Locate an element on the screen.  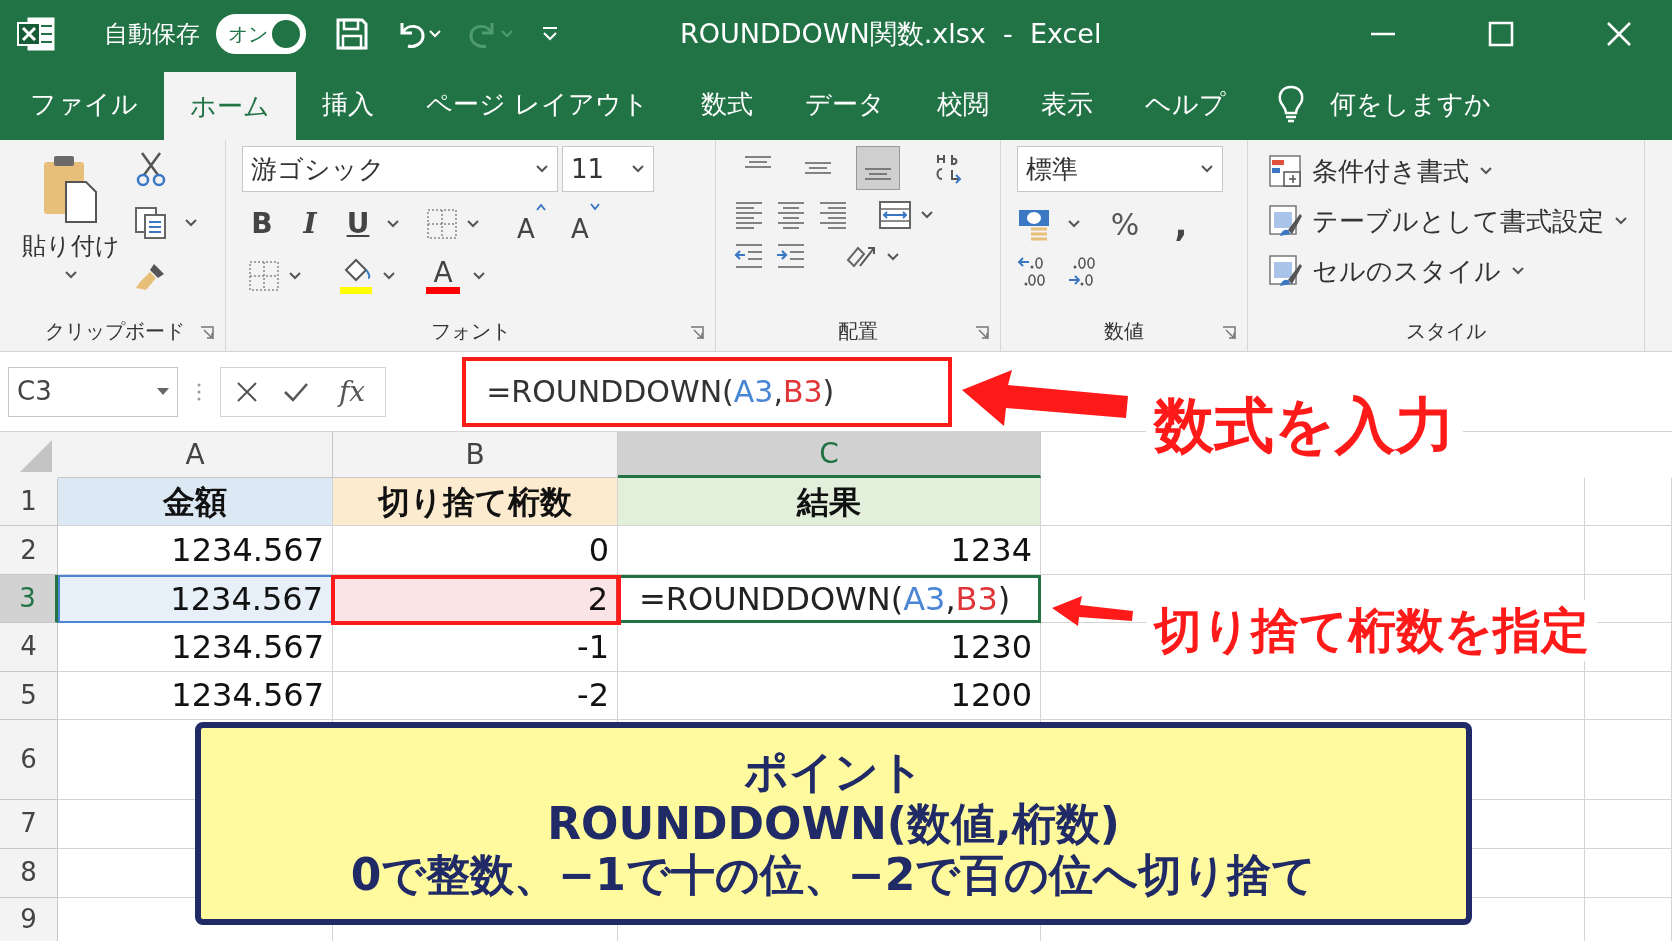
format-as-table-button: テーブルとして書式設定 is located at coordinates (1450, 221).